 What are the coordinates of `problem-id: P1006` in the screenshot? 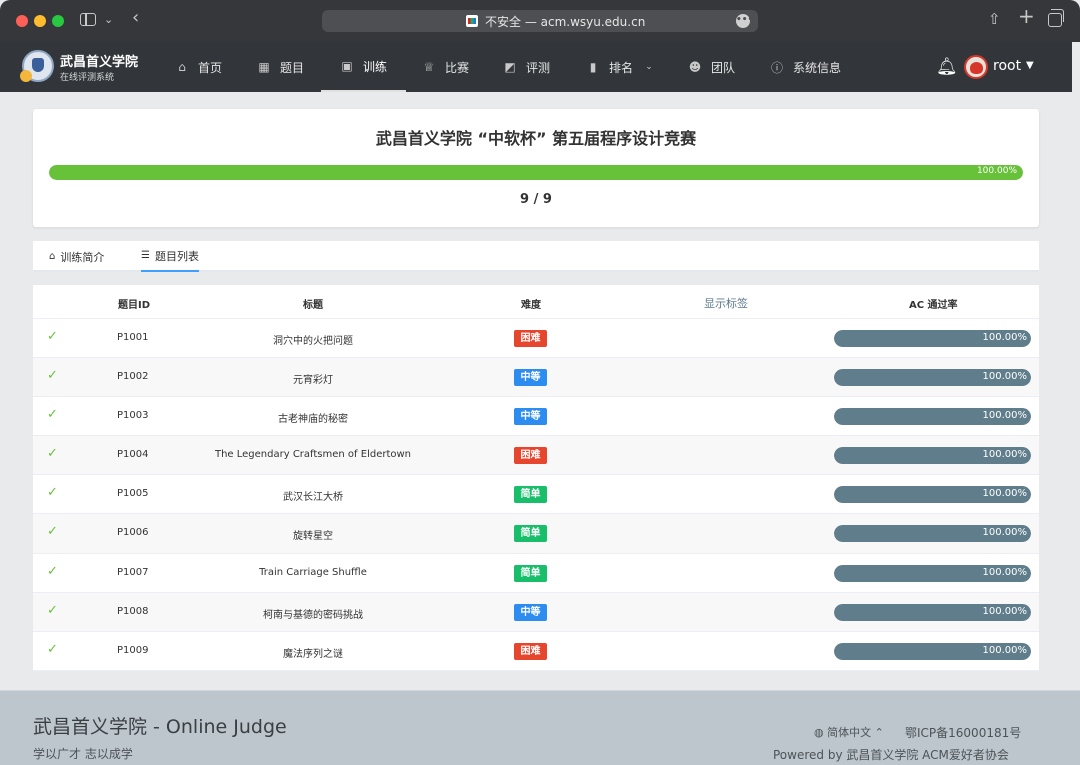 It's located at (132, 532).